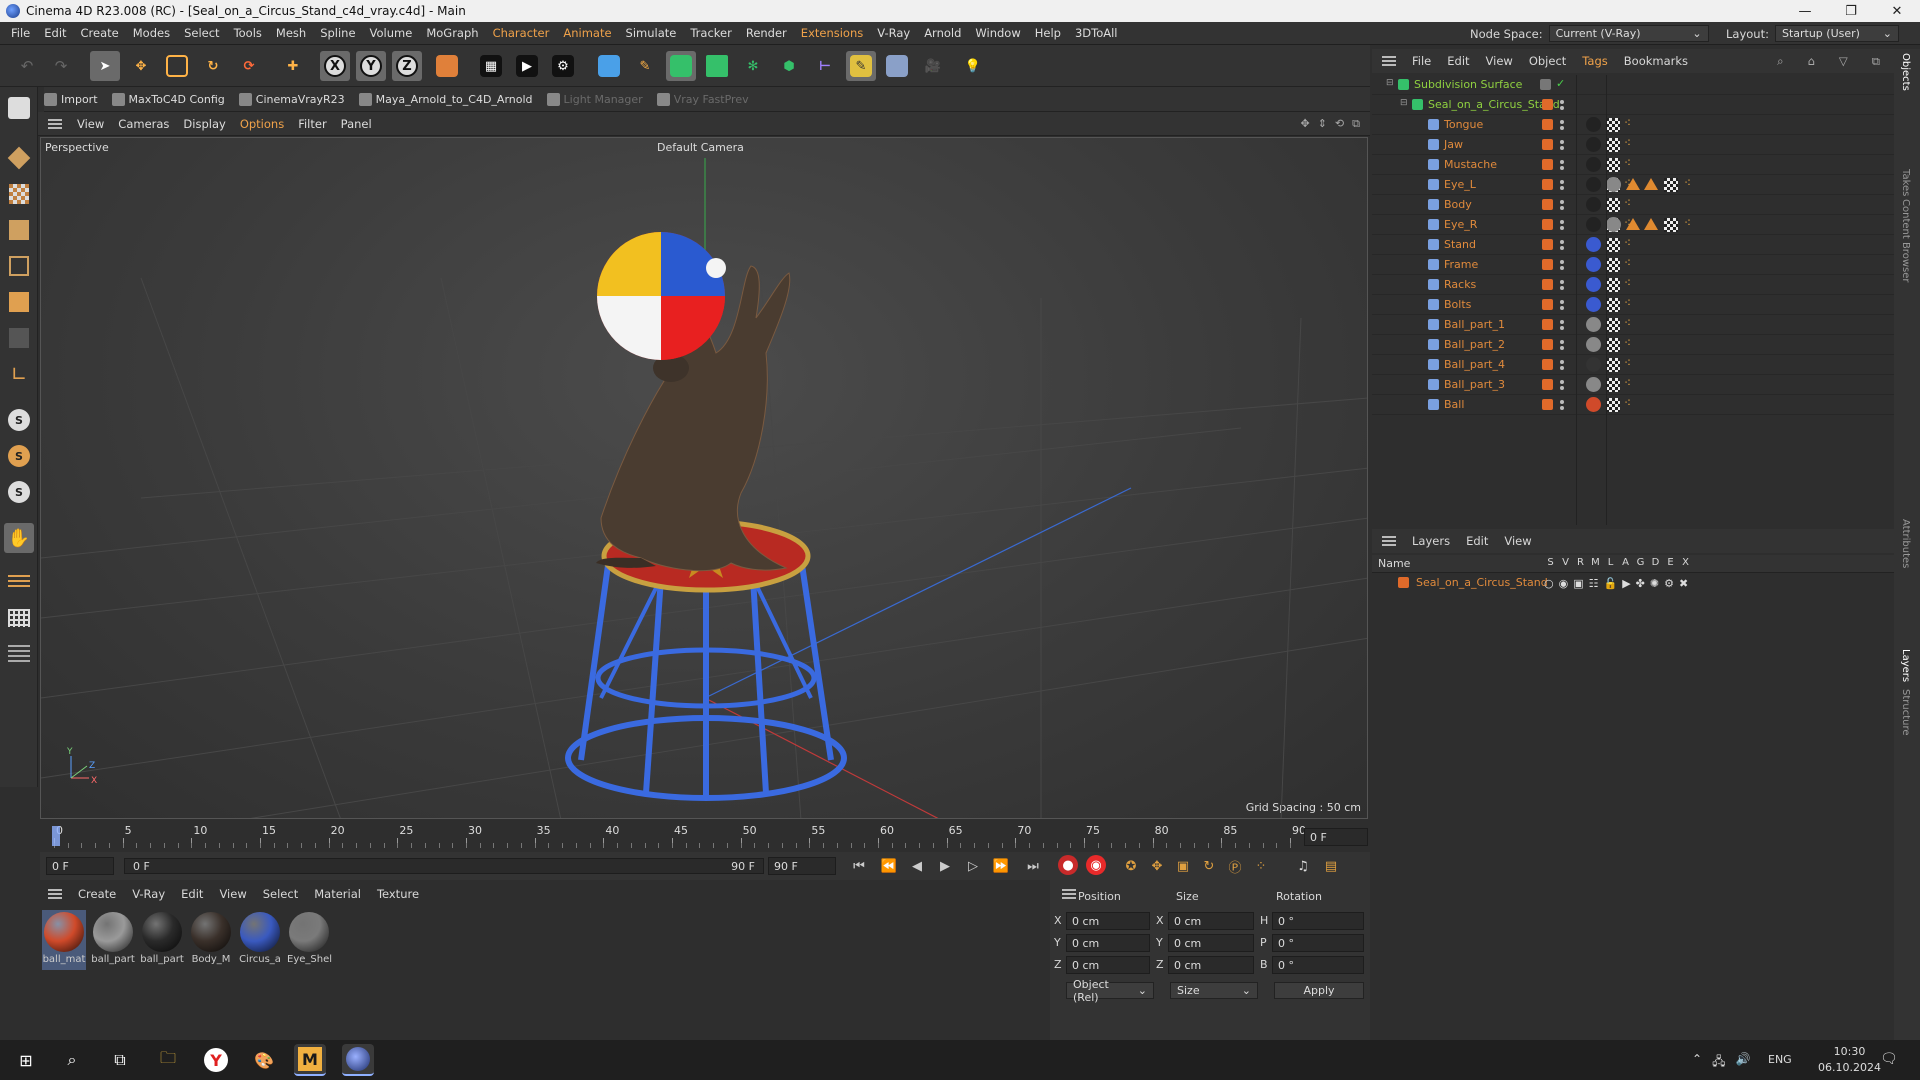 This screenshot has height=1080, width=1920. What do you see at coordinates (293, 66) in the screenshot?
I see `add-tool-icon: ✚` at bounding box center [293, 66].